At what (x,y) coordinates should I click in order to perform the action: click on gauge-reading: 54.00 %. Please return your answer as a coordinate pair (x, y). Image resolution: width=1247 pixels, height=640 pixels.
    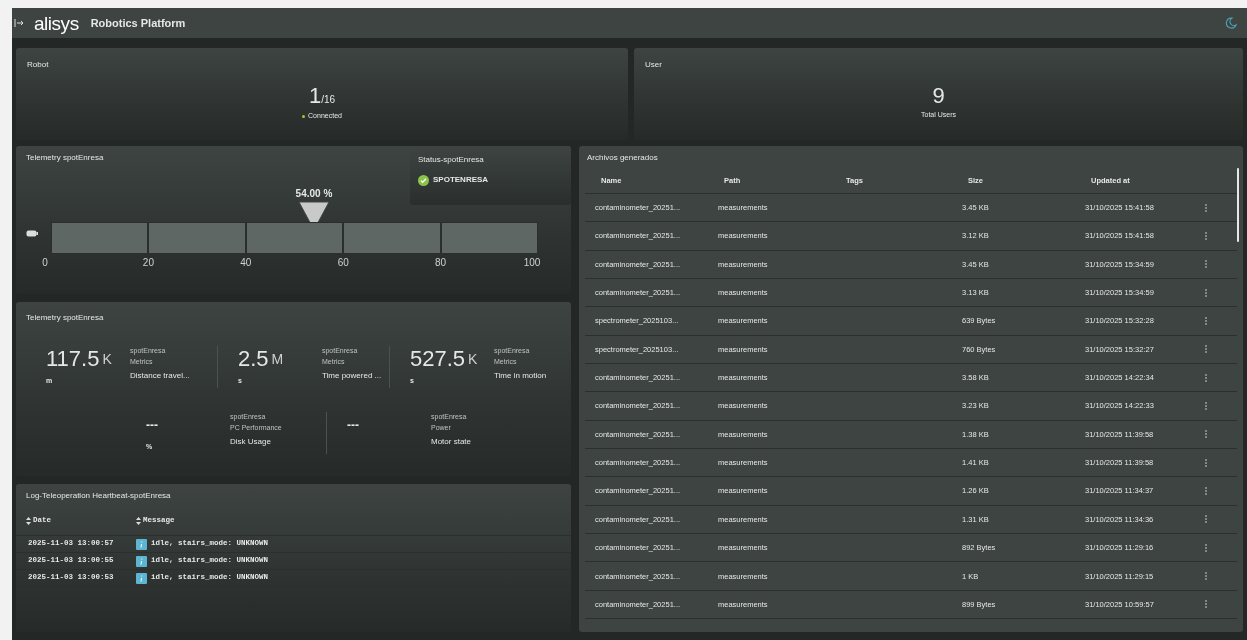
    Looking at the image, I should click on (314, 194).